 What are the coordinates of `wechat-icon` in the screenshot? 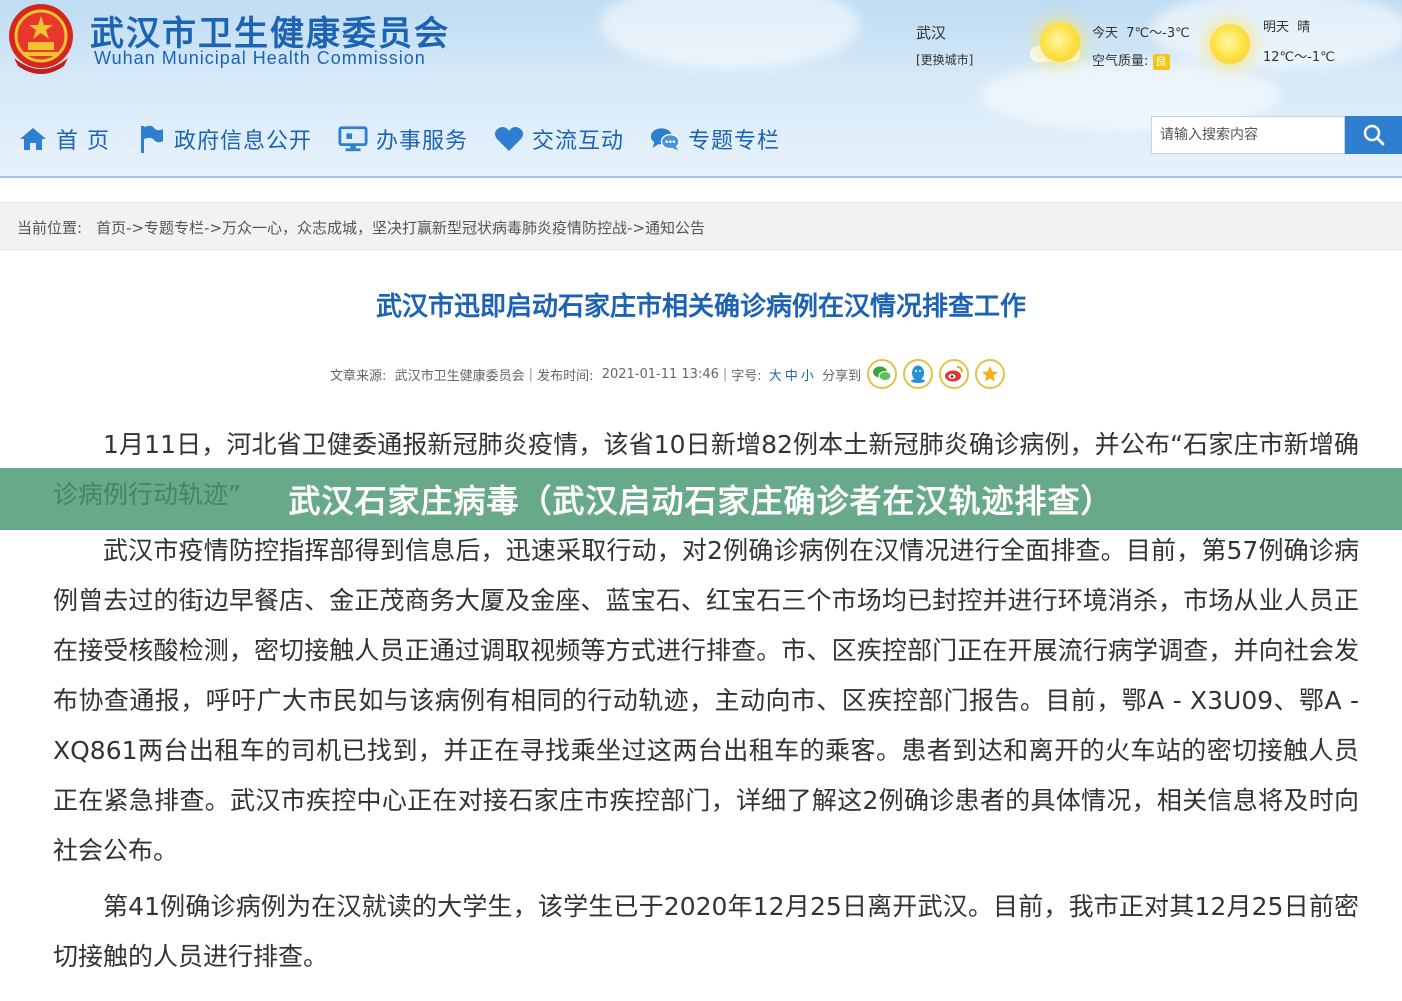 It's located at (882, 374).